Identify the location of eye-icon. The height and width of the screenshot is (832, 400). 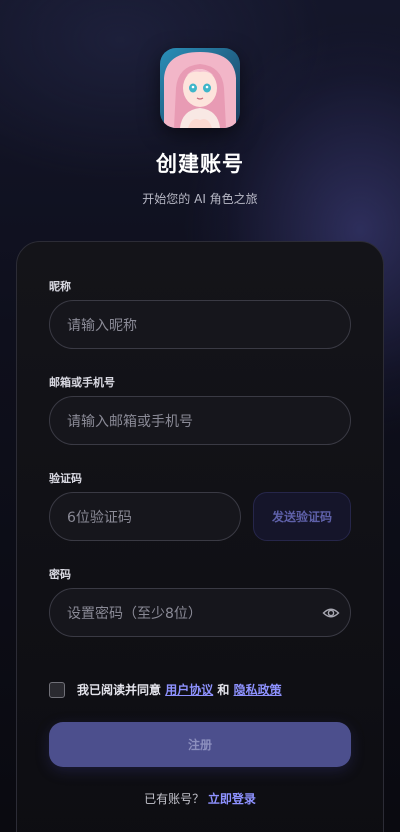
(331, 613).